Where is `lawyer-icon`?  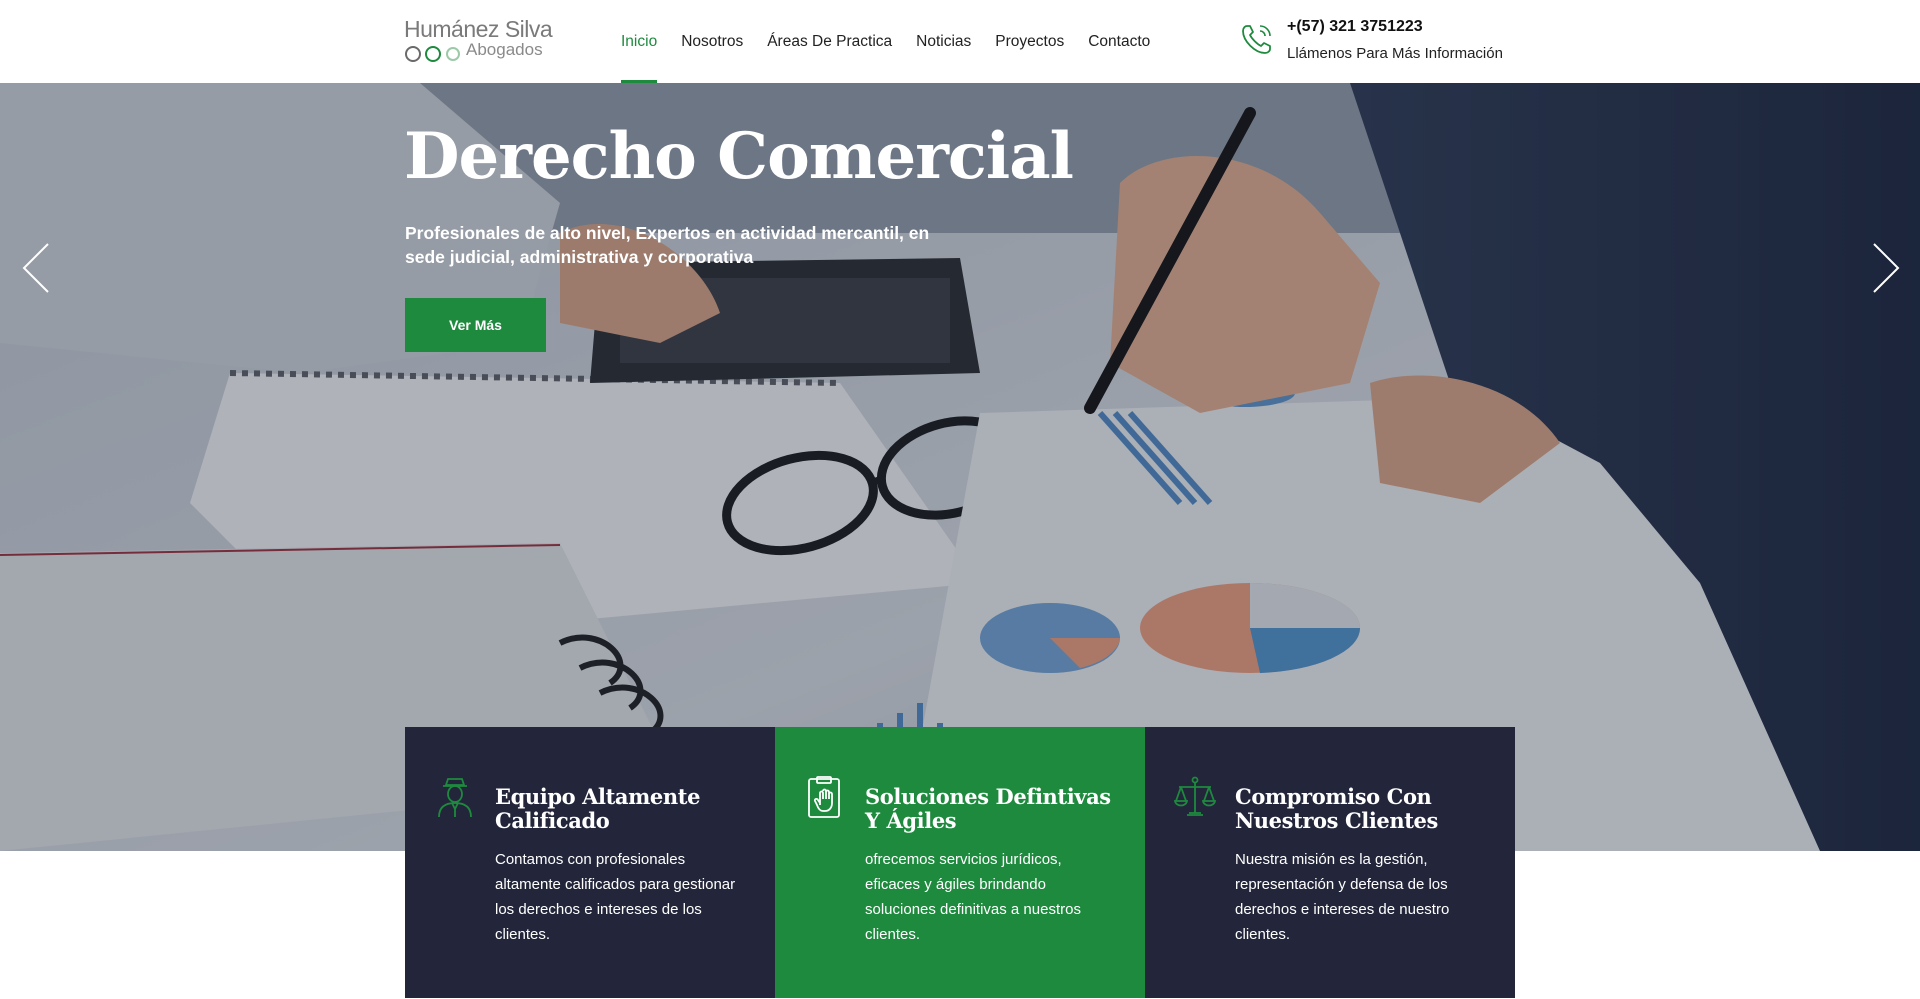 lawyer-icon is located at coordinates (455, 798).